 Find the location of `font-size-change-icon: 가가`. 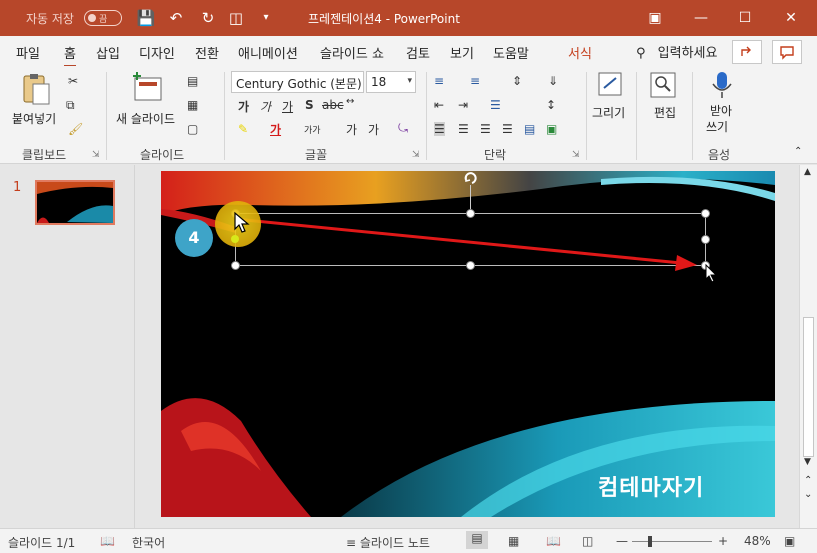

font-size-change-icon: 가가 is located at coordinates (312, 129).